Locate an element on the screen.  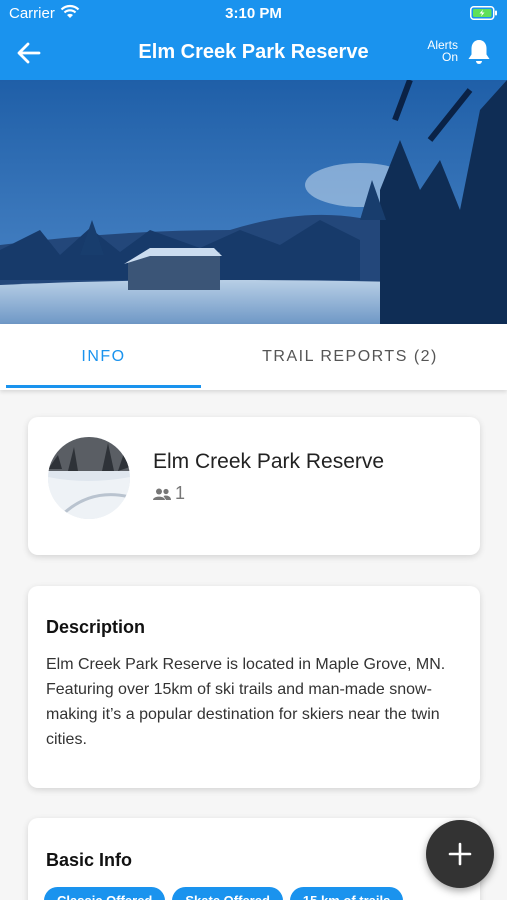
tab-bar: INFO TRAIL REPORTS (2) is located at coordinates (253, 357).